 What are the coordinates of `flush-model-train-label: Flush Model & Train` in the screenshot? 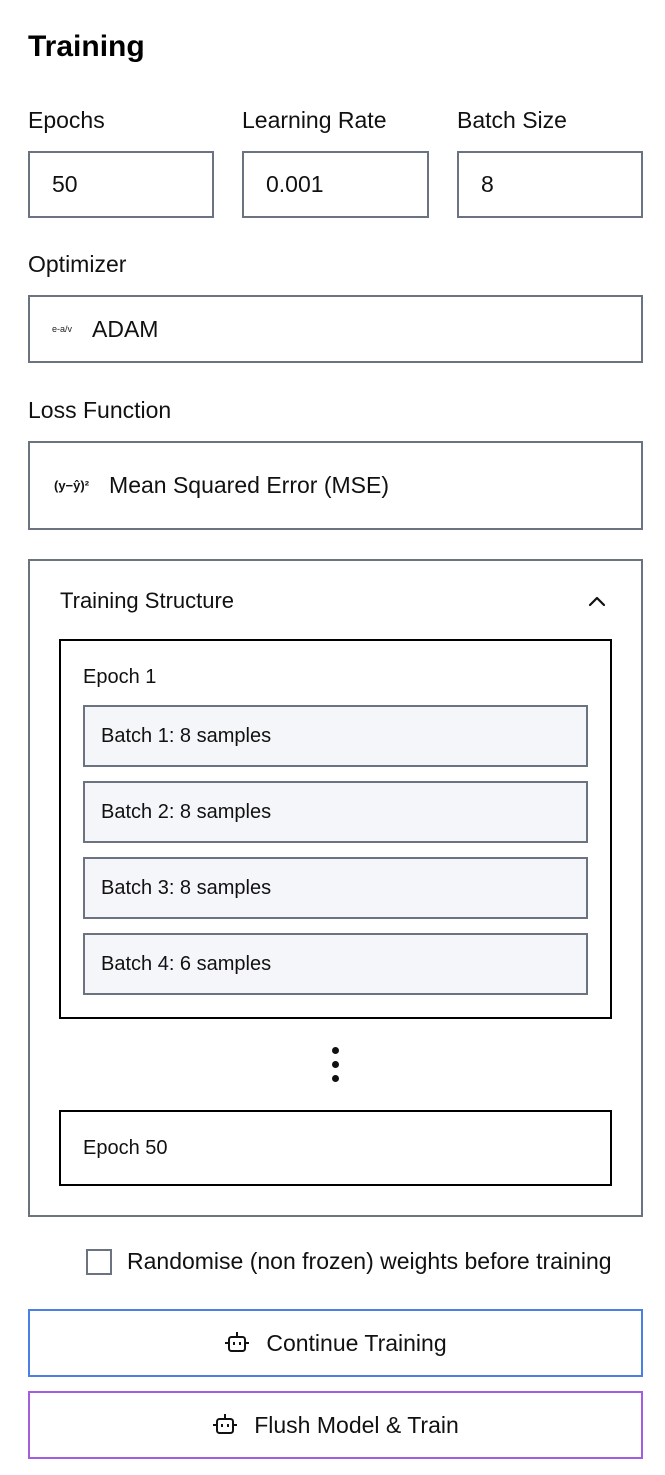 It's located at (356, 1424).